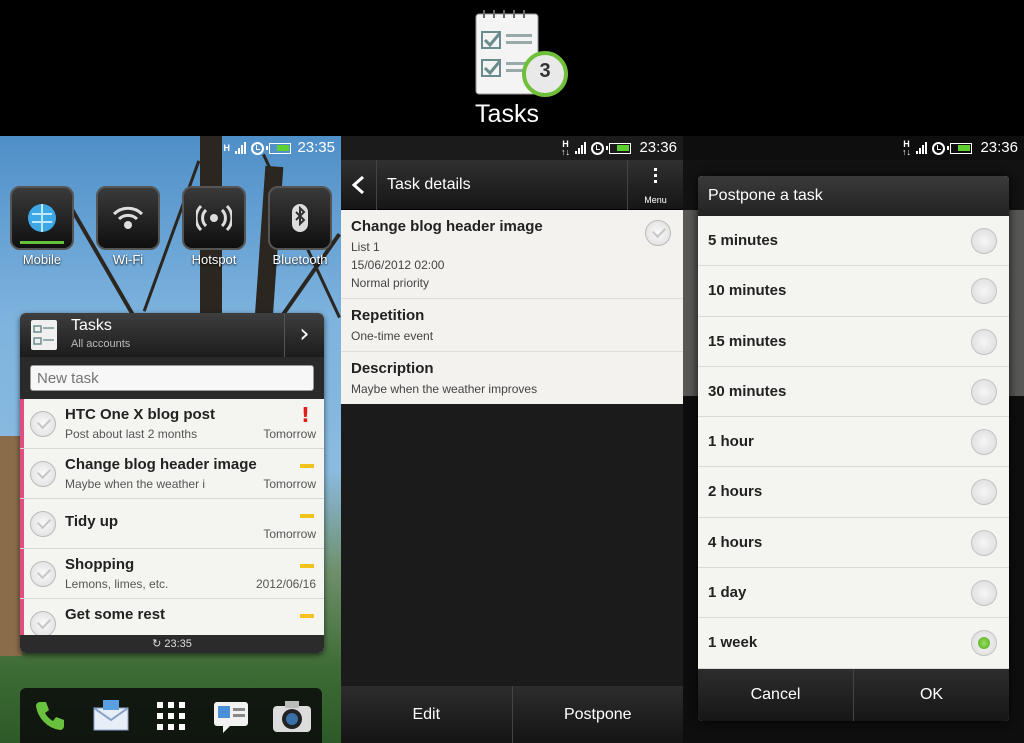  What do you see at coordinates (853, 543) in the screenshot?
I see `postpone-option: 4 hours` at bounding box center [853, 543].